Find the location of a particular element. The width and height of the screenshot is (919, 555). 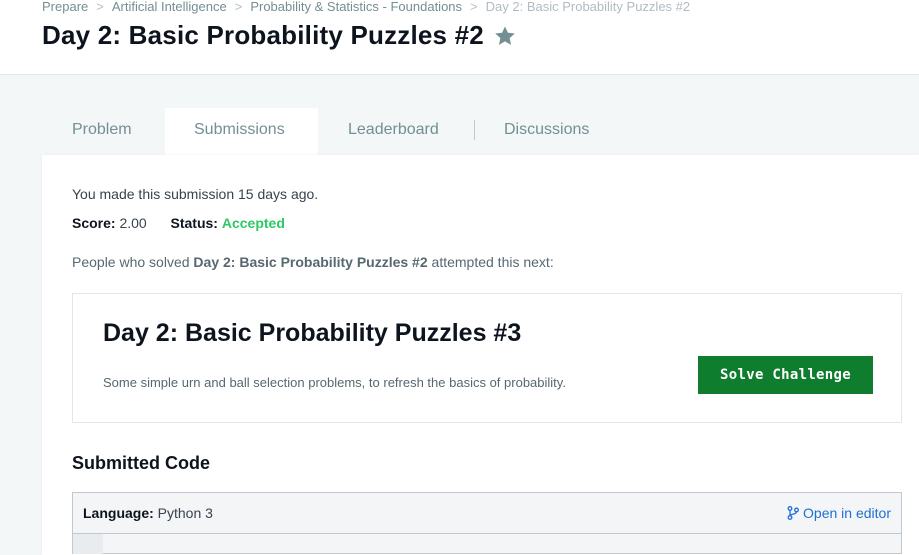

breadcrumb-prepare: Prepare is located at coordinates (65, 7).